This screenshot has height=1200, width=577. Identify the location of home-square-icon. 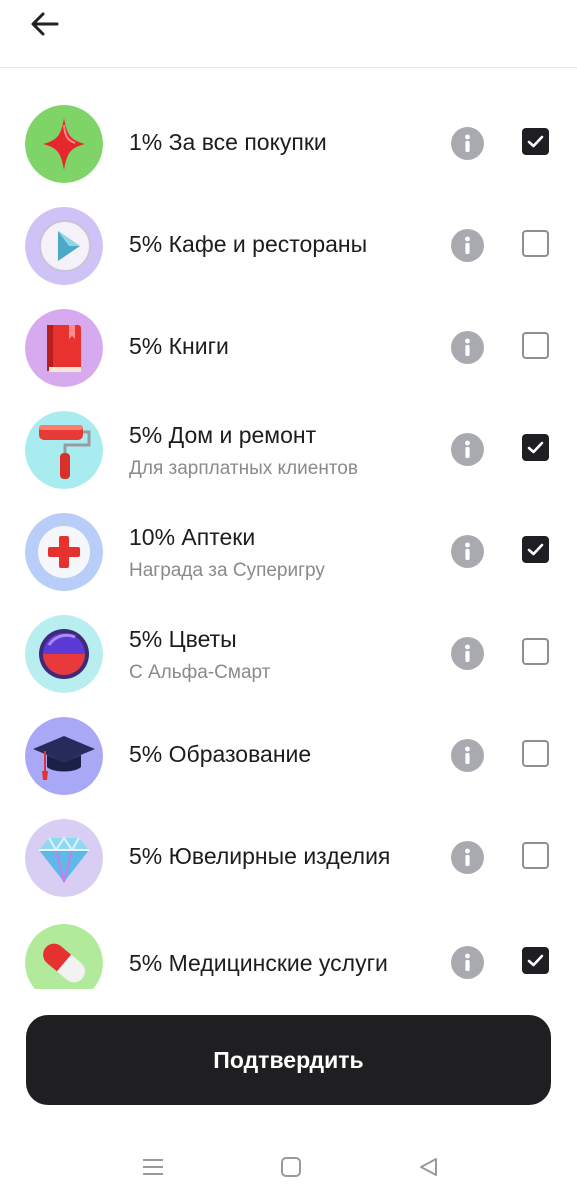
(291, 1167).